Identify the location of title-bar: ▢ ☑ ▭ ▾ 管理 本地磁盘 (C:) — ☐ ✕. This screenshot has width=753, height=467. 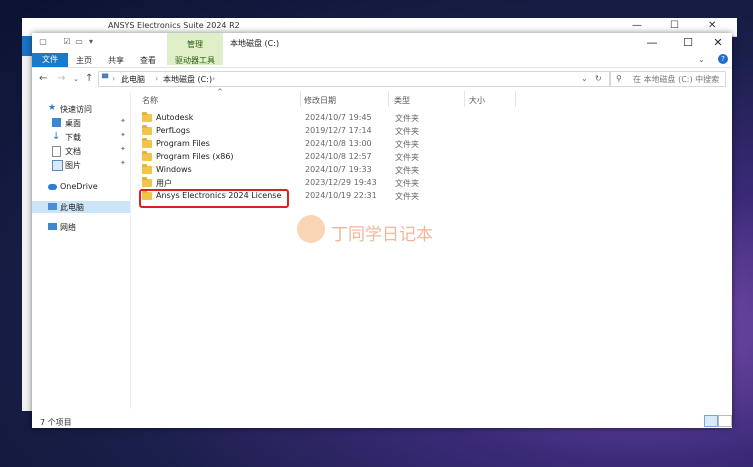
(382, 49).